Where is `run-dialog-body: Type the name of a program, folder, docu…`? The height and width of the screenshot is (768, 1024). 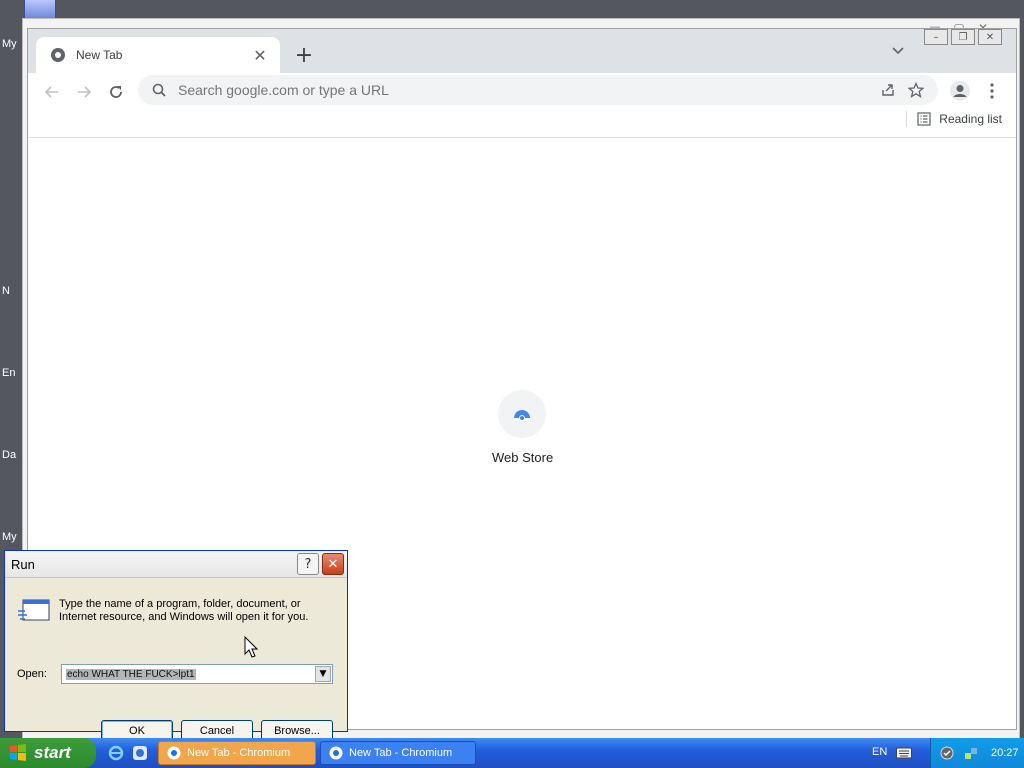
run-dialog-body: Type the name of a program, folder, docu… is located at coordinates (176, 659).